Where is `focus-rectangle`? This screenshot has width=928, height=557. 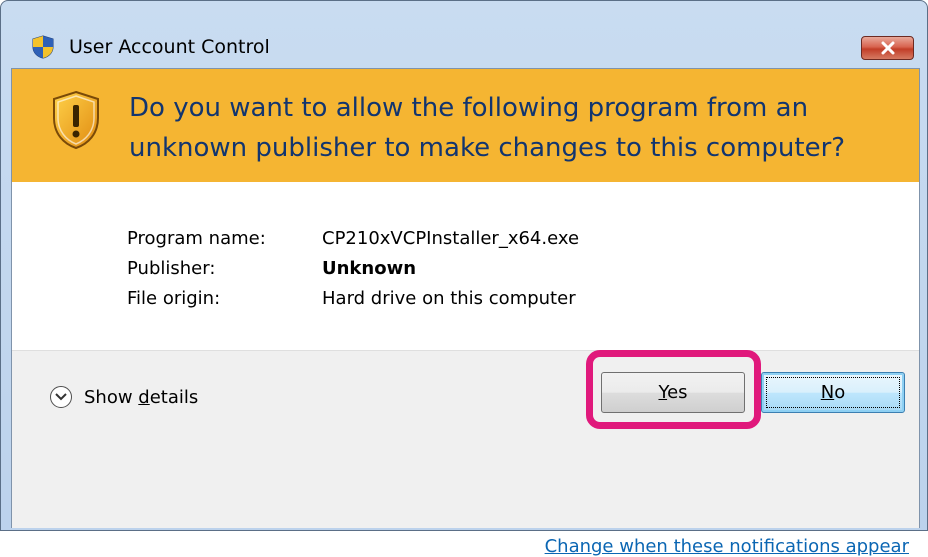 focus-rectangle is located at coordinates (833, 392).